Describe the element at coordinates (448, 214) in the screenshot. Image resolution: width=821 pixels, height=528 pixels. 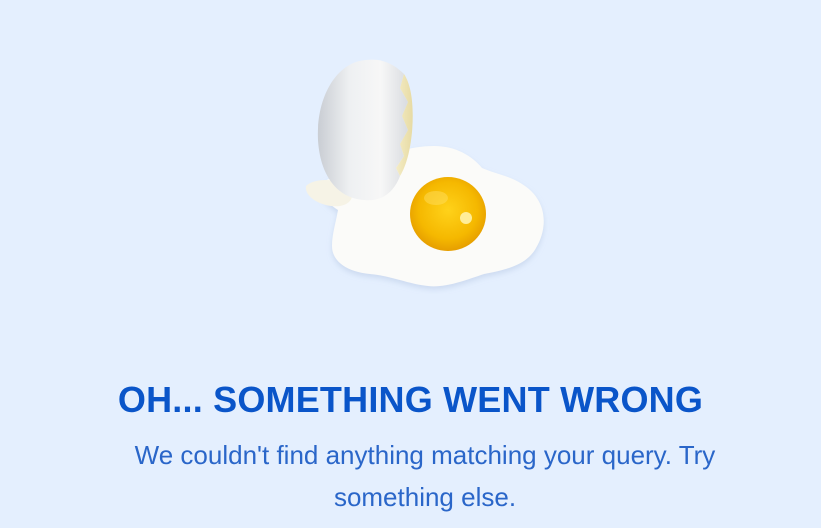
I see `yolk-shape` at that location.